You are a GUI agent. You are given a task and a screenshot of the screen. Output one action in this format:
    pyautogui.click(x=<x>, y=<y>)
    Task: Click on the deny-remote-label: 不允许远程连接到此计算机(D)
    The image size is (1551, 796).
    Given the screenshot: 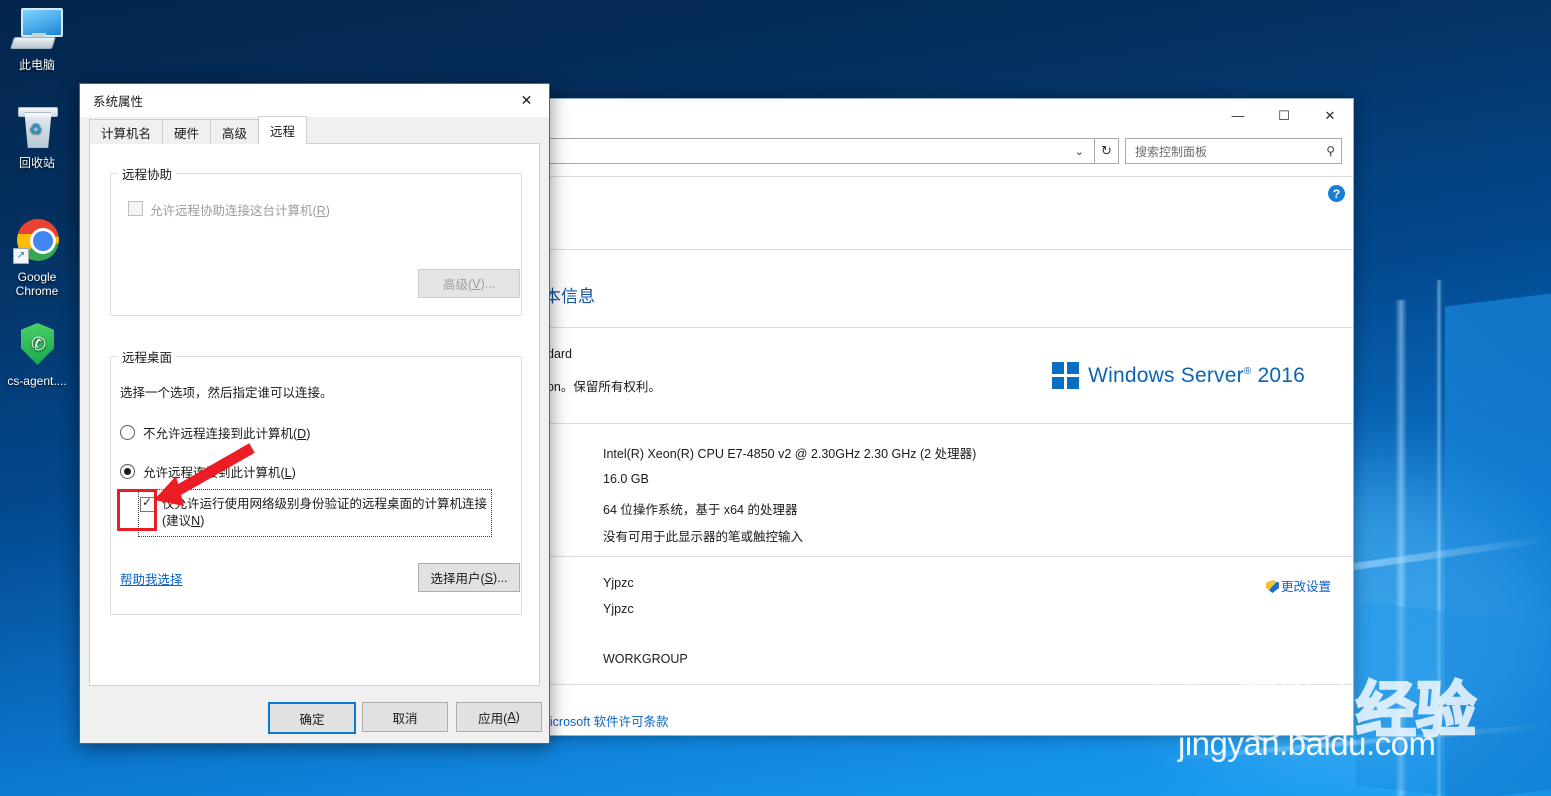 What is the action you would take?
    pyautogui.click(x=227, y=434)
    